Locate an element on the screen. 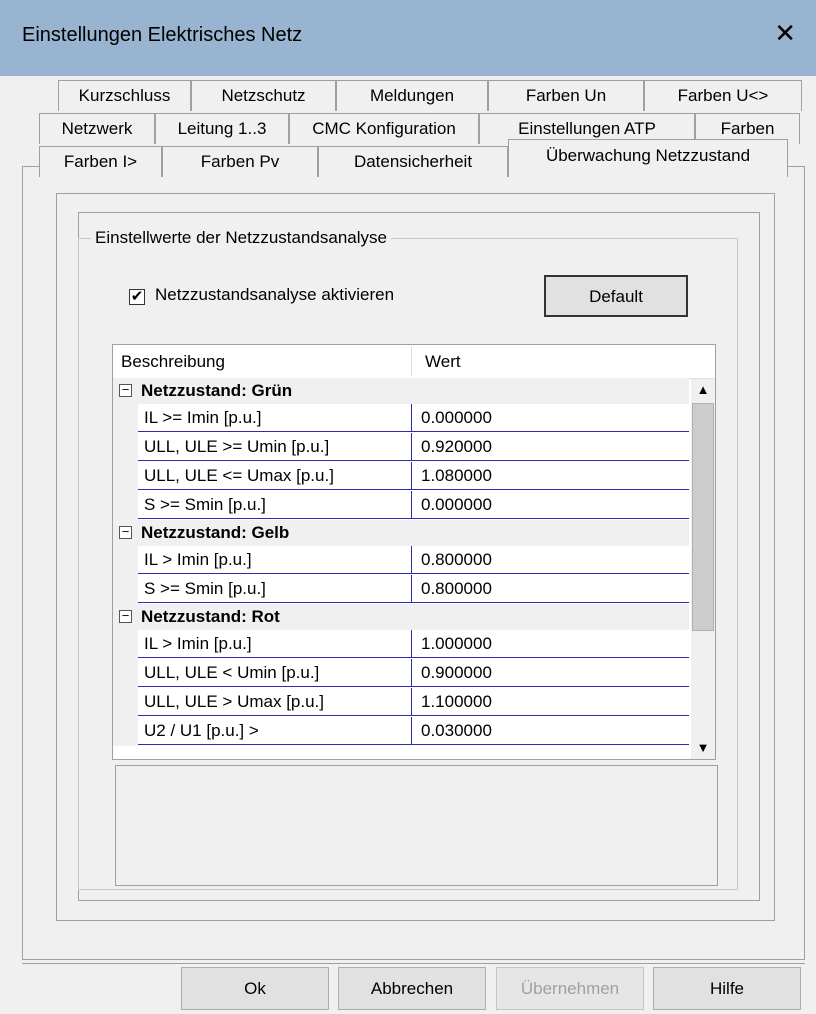 The height and width of the screenshot is (1014, 816). grid-row: U2 / U1 [p.u.] >0.030000 is located at coordinates (401, 731).